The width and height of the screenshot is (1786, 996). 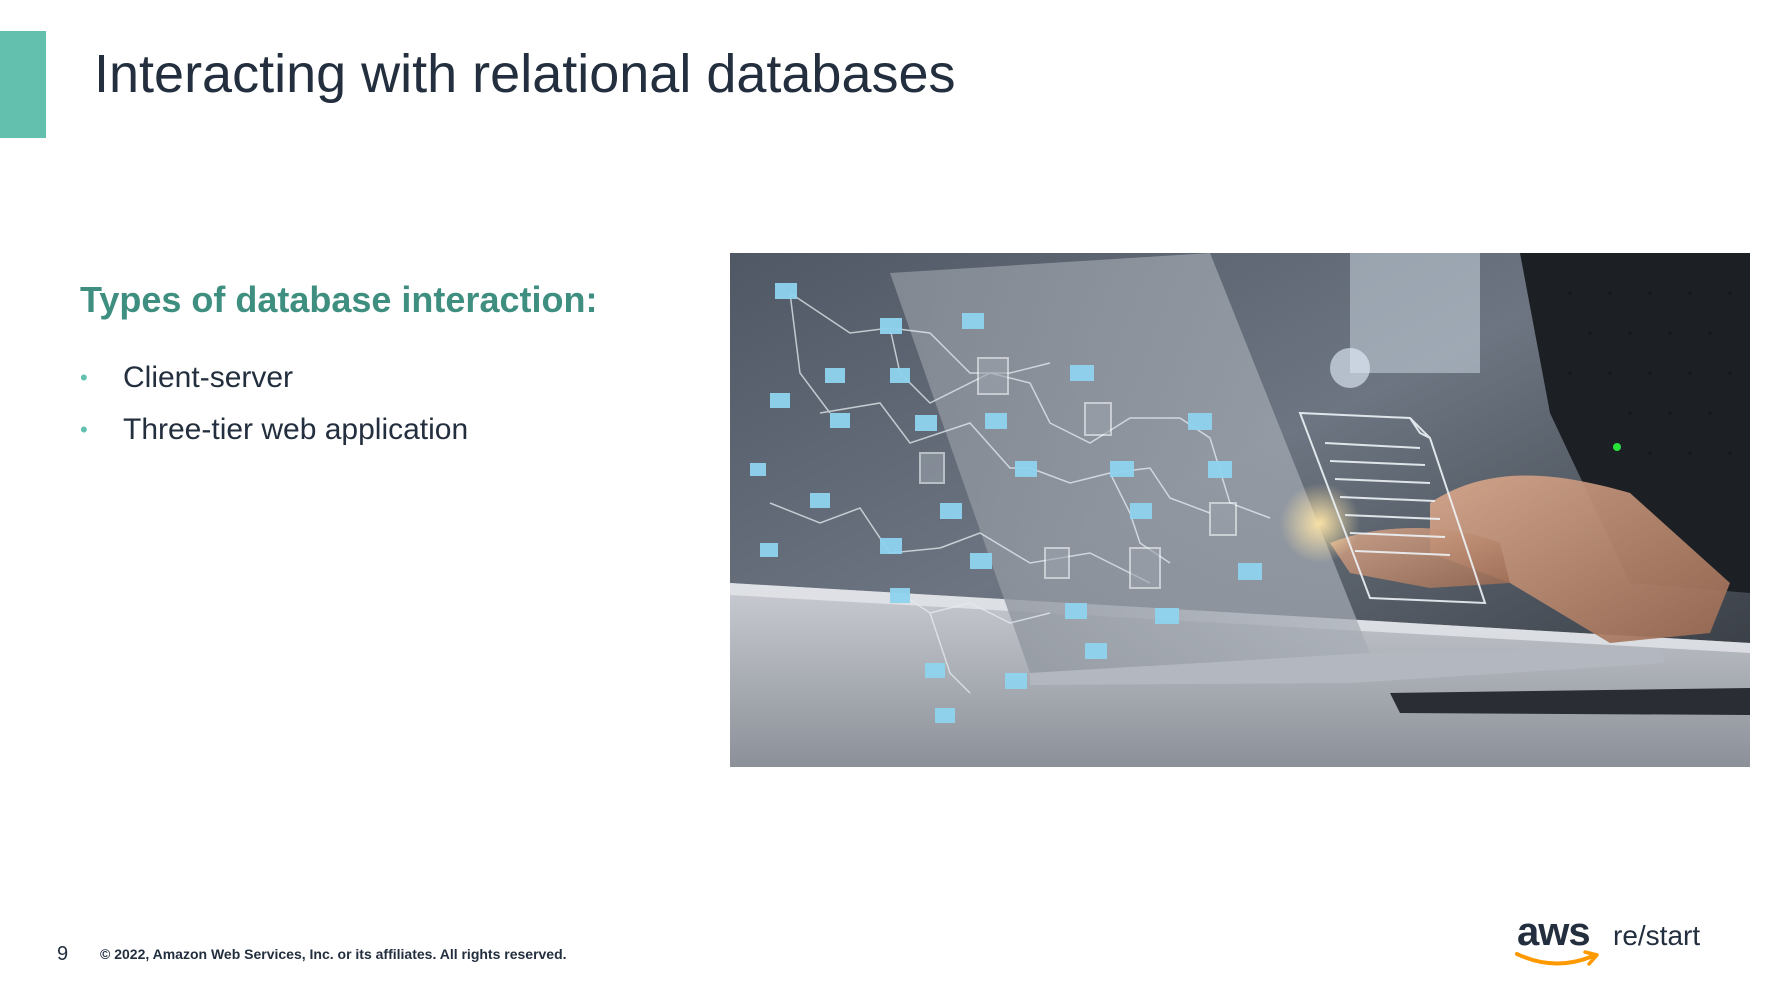 I want to click on bullet-text: Client-server, so click(x=208, y=377).